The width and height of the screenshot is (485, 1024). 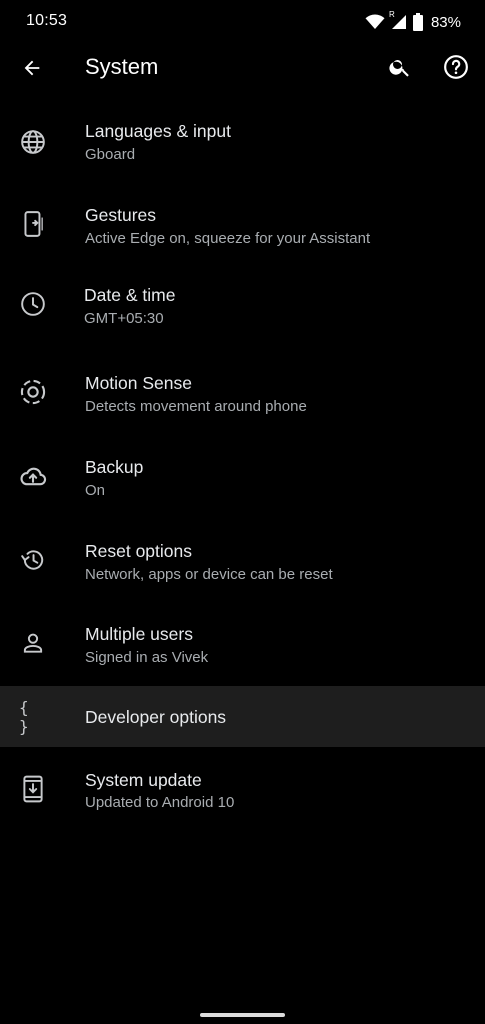 What do you see at coordinates (242, 22) in the screenshot?
I see `status-bar: 10:53 R 83%` at bounding box center [242, 22].